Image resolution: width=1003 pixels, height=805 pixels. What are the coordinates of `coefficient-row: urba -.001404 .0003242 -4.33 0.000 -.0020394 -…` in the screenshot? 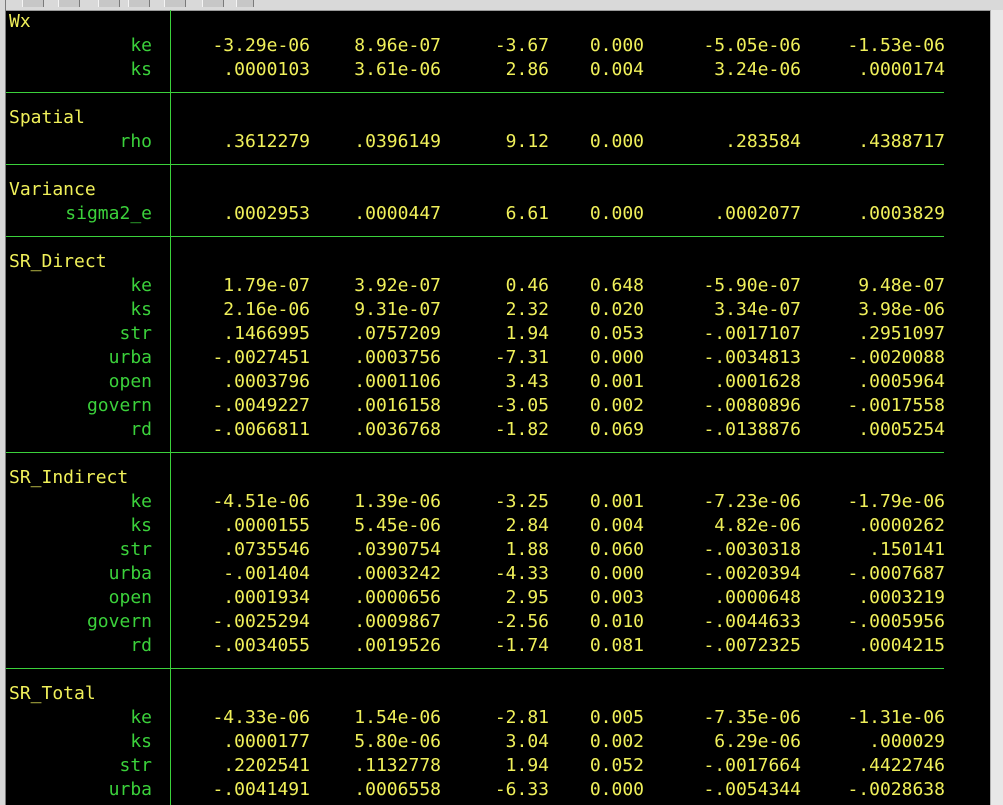 It's located at (498, 574).